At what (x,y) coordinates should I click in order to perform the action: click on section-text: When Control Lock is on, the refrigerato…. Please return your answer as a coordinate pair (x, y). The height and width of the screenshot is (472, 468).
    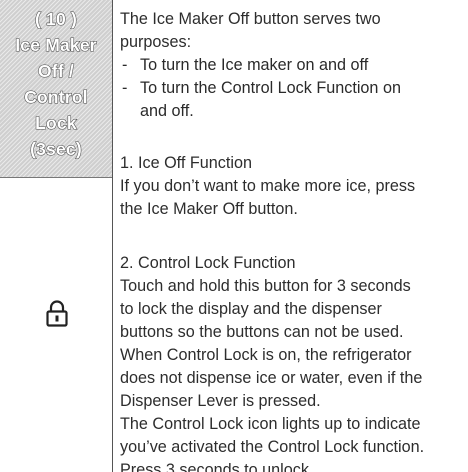
    Looking at the image, I should click on (266, 355).